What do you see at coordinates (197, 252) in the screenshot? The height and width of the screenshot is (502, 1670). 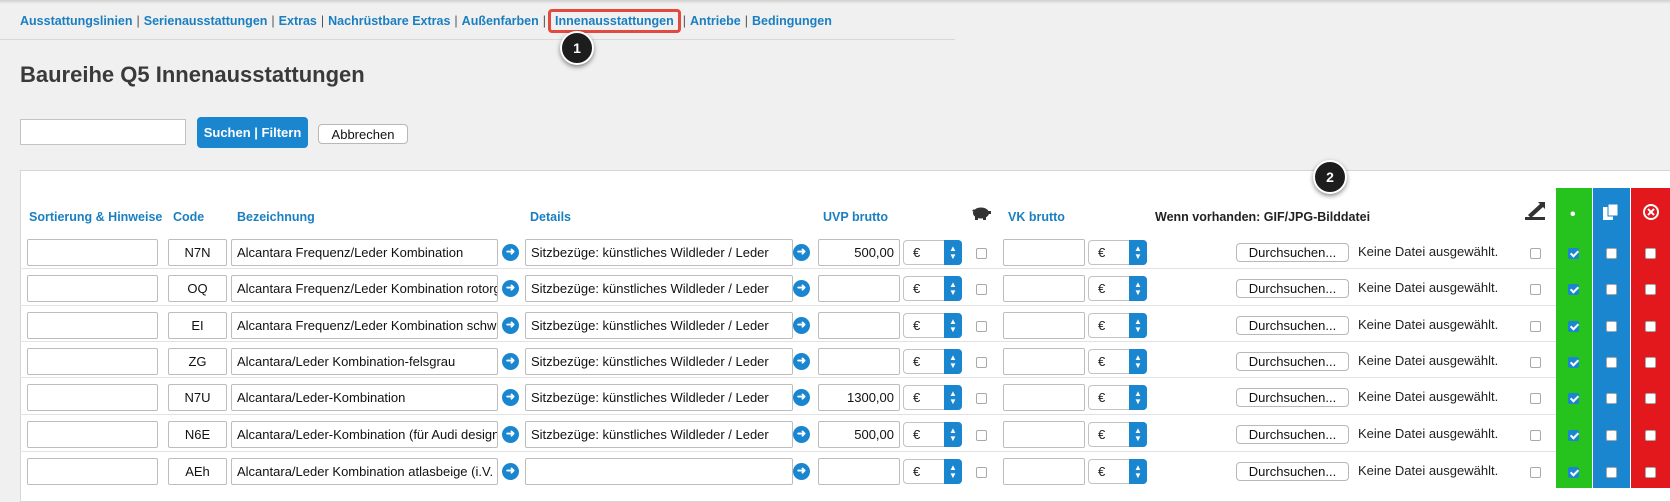 I see `code-input: N7N` at bounding box center [197, 252].